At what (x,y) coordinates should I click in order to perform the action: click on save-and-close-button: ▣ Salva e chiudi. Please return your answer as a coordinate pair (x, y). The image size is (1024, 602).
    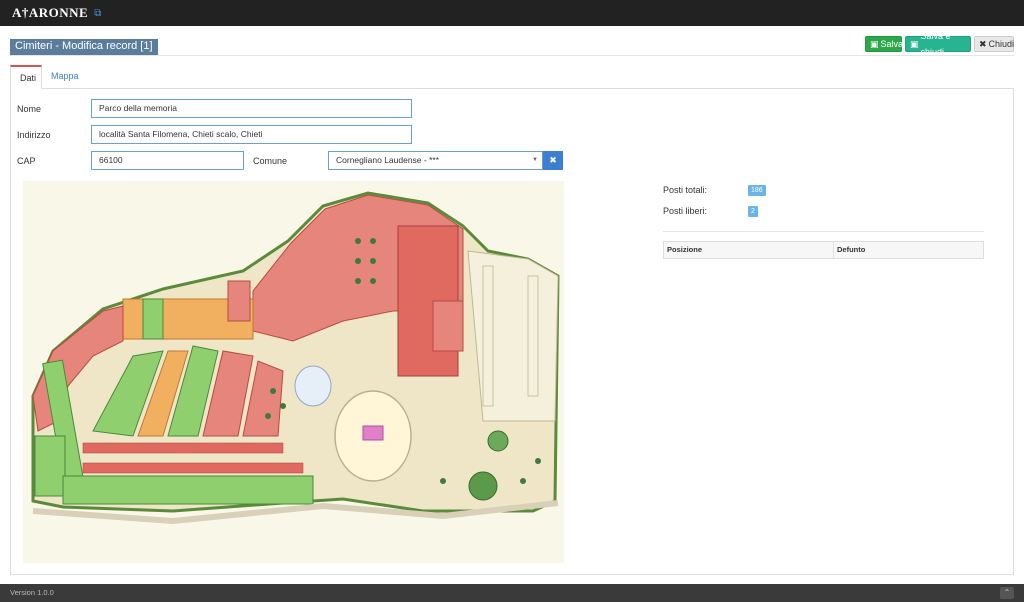
    Looking at the image, I should click on (938, 44).